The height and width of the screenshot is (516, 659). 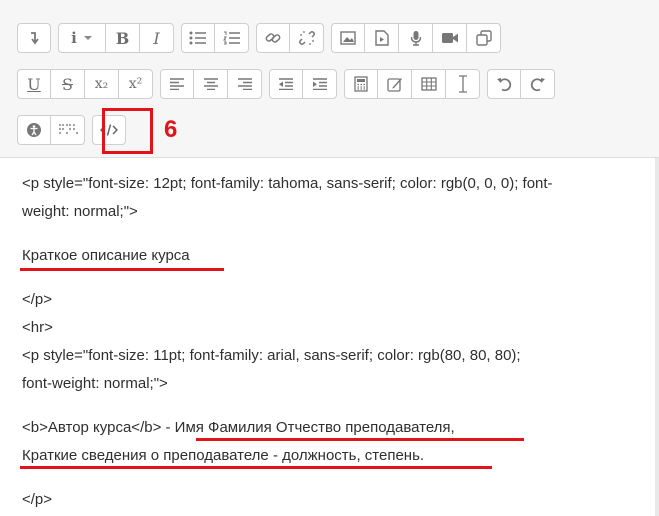 What do you see at coordinates (171, 129) in the screenshot?
I see `step-number-label: 6` at bounding box center [171, 129].